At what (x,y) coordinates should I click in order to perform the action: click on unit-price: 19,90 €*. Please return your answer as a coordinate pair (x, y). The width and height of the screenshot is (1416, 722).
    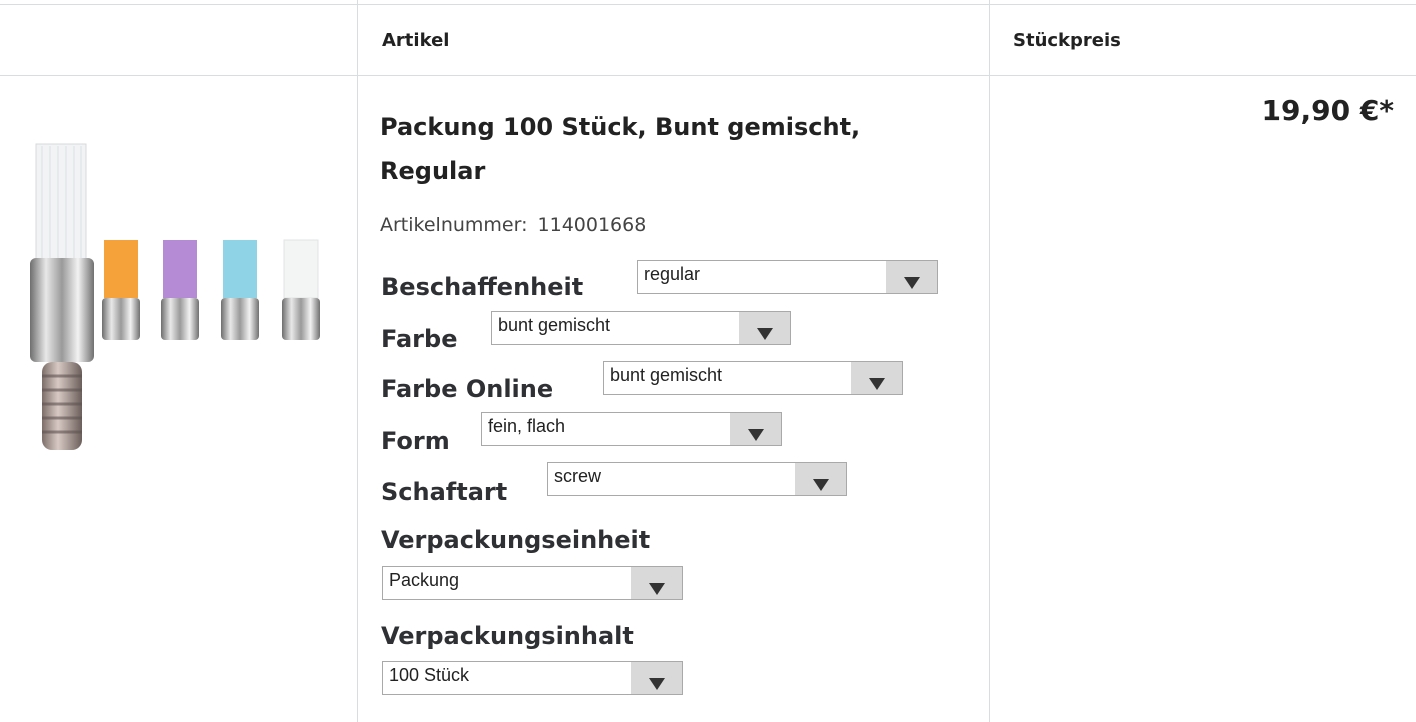
    Looking at the image, I should click on (1327, 110).